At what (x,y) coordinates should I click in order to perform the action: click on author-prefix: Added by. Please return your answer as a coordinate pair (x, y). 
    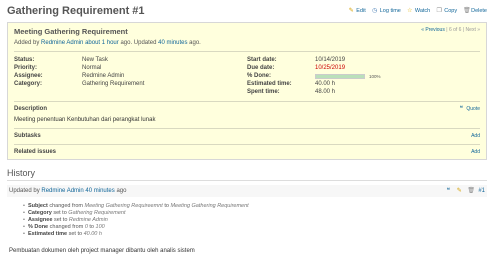
    Looking at the image, I should click on (27, 43).